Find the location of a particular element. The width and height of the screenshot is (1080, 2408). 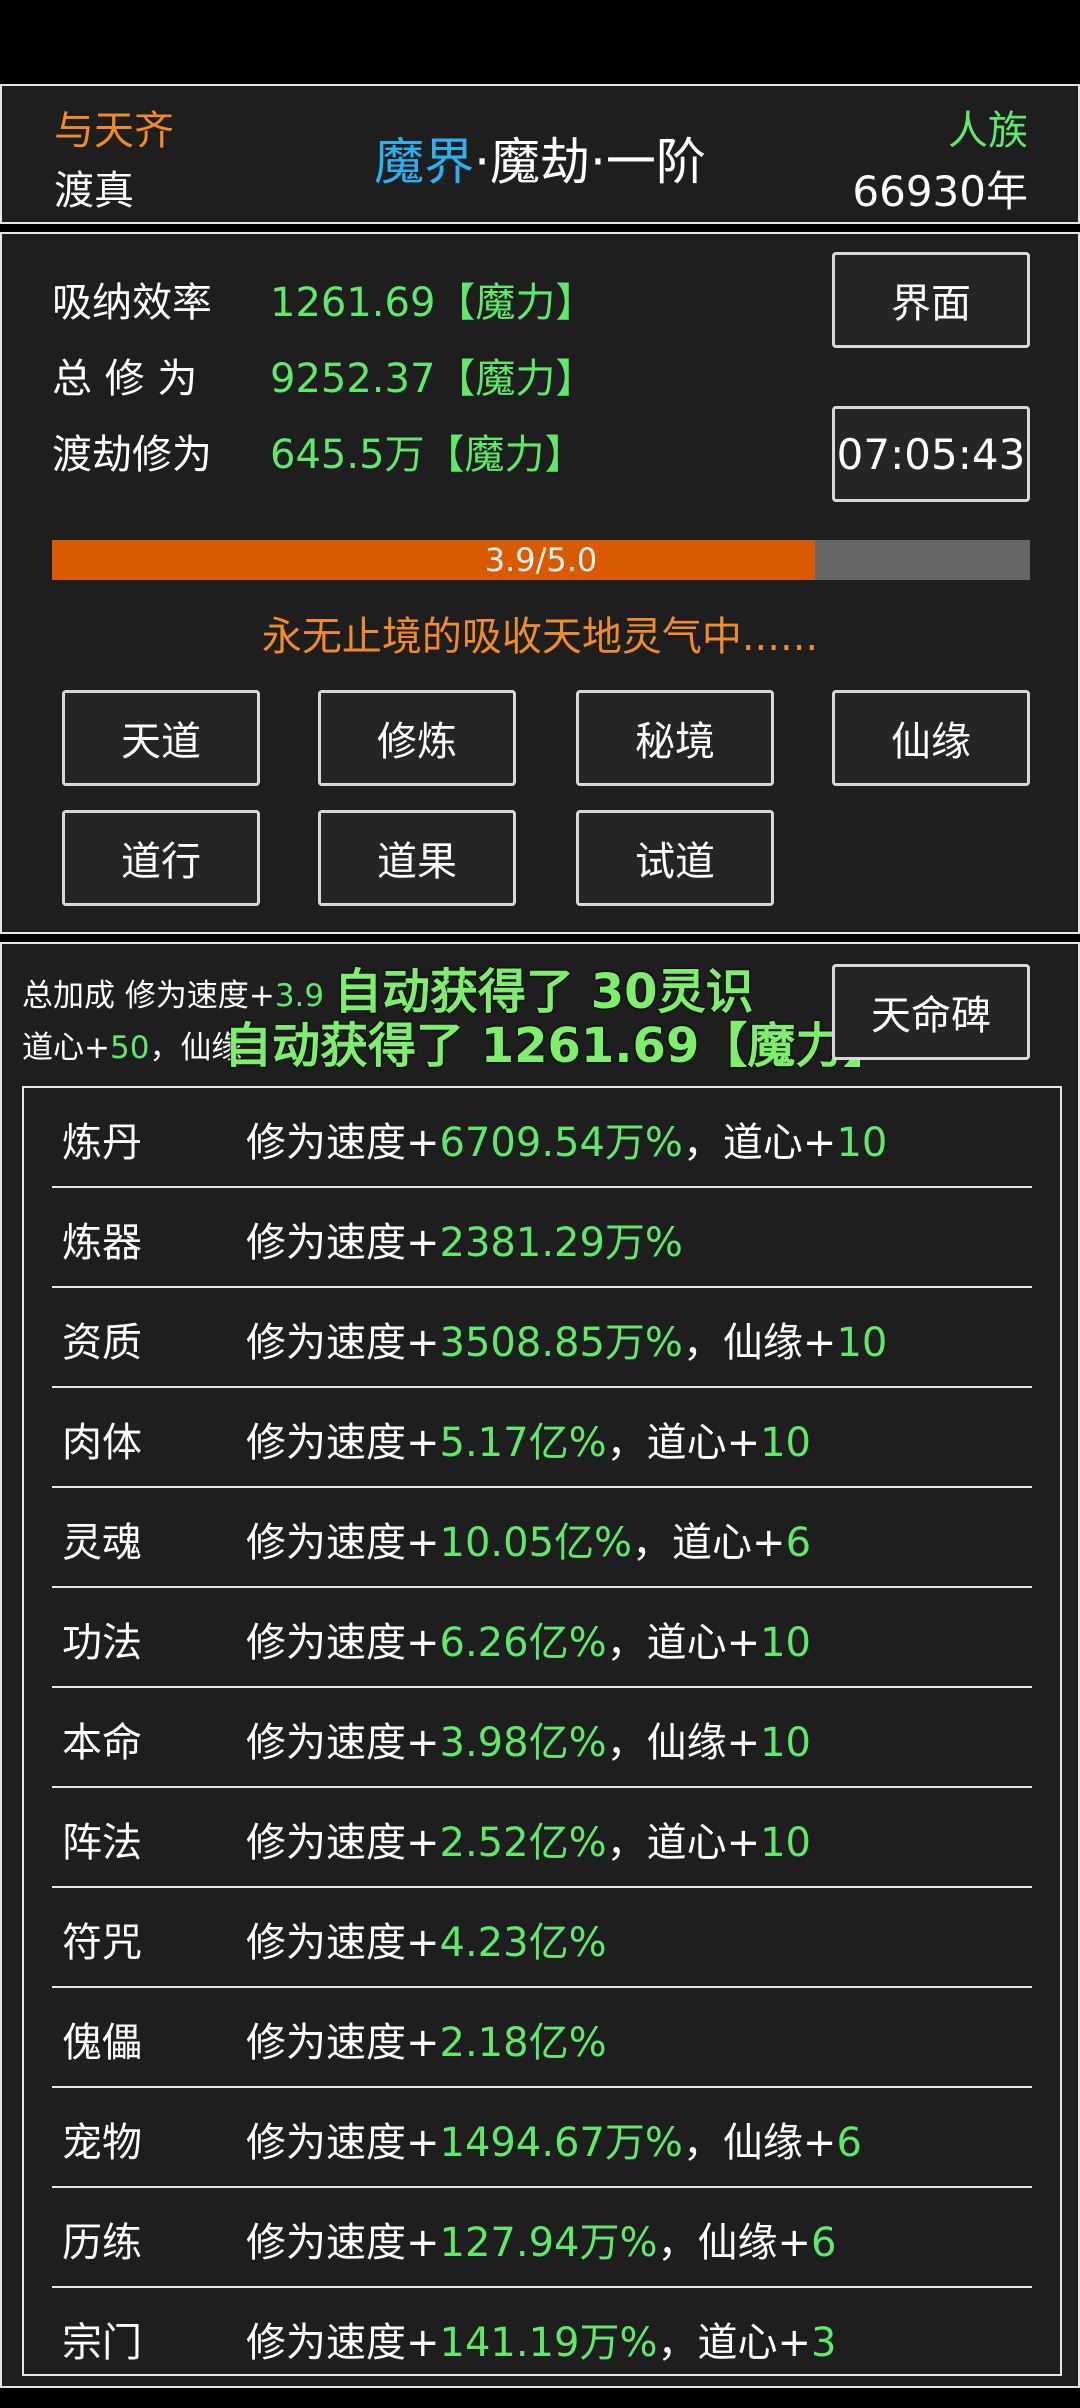

table-row: 傀儡 修为速度+2.18亿% is located at coordinates (542, 2038).